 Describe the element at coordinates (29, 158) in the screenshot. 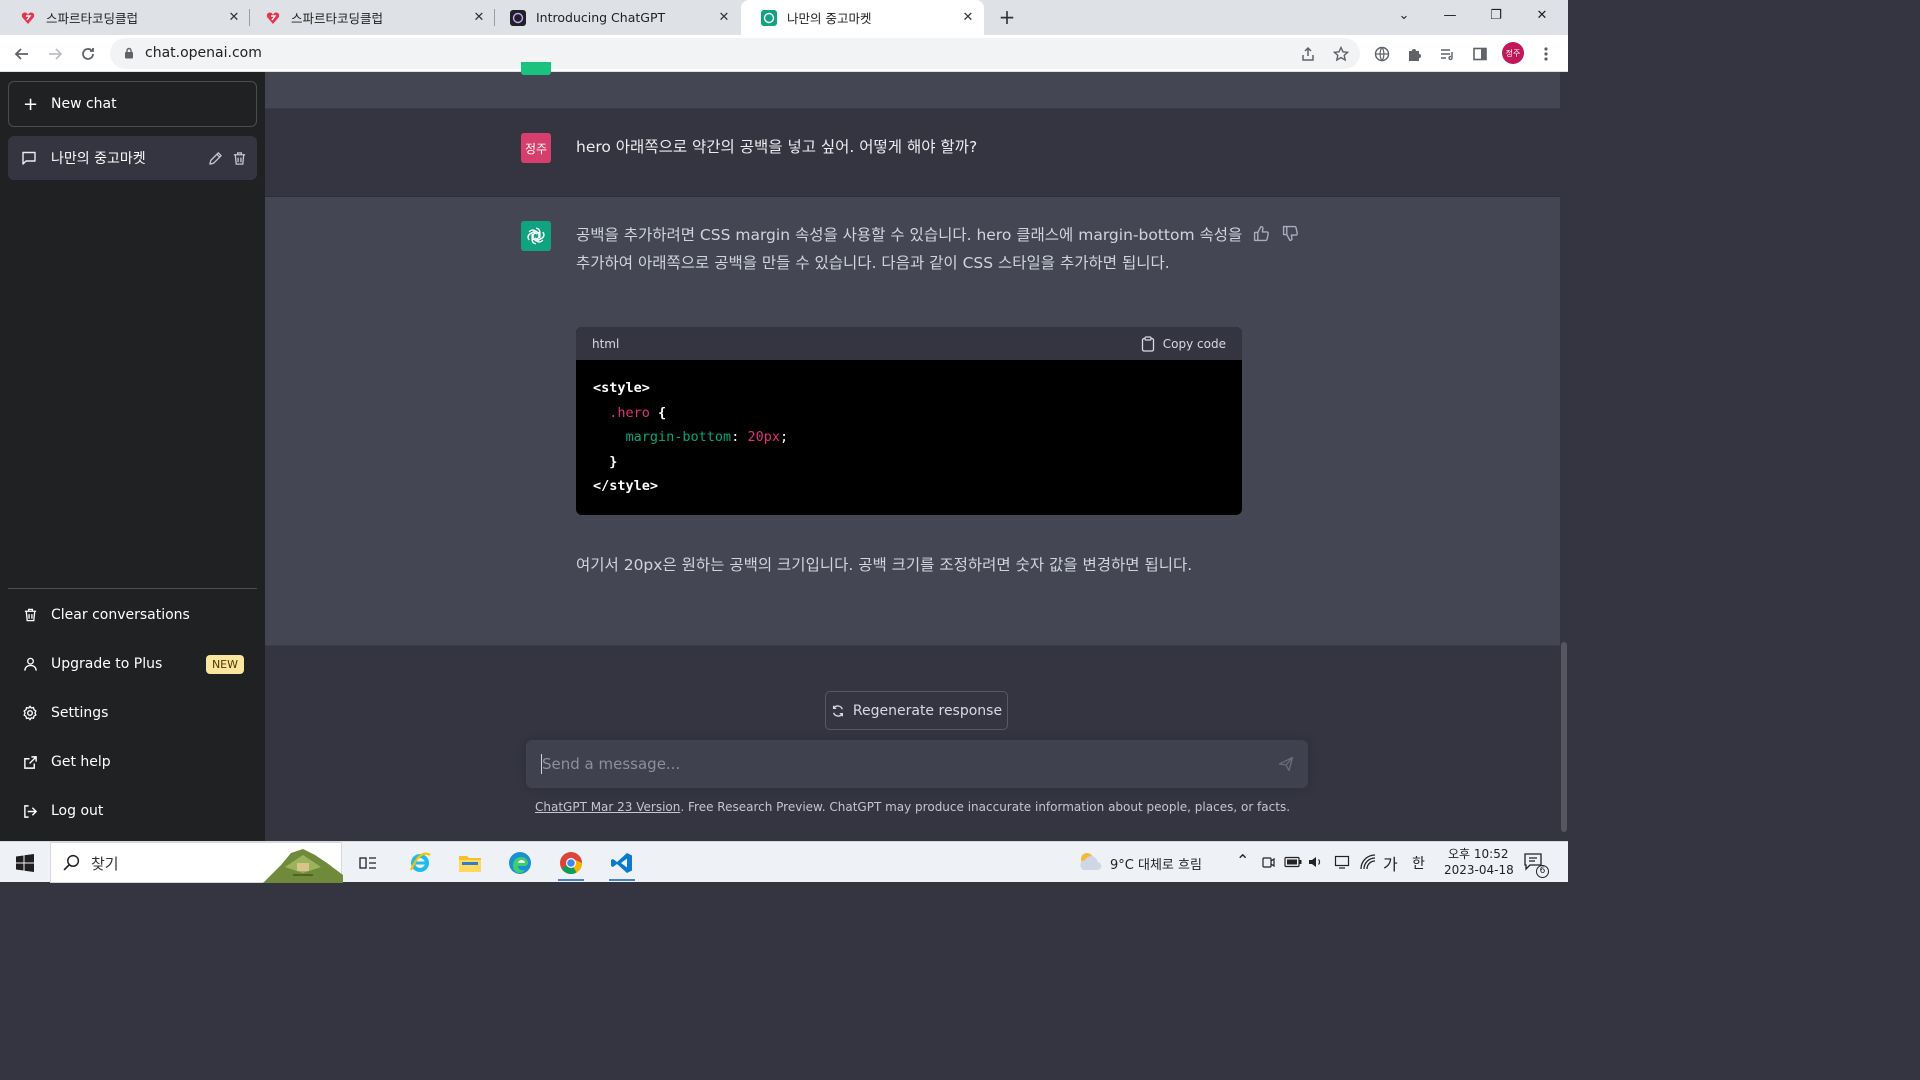

I see `chat-bubble-icon` at that location.